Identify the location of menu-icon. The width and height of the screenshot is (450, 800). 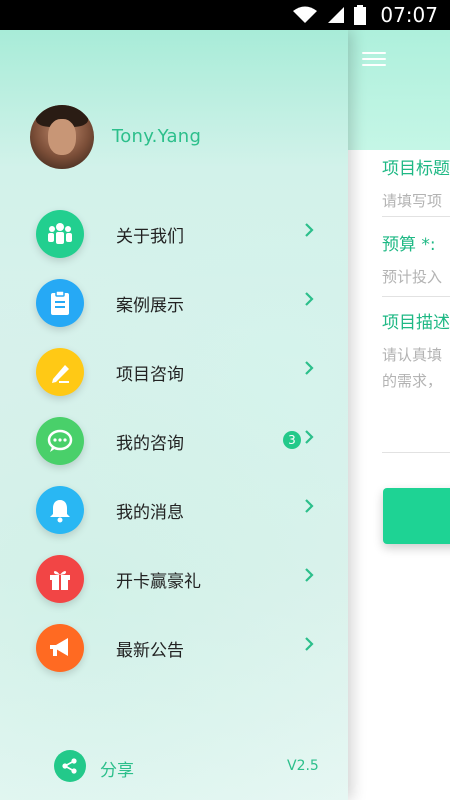
(374, 58).